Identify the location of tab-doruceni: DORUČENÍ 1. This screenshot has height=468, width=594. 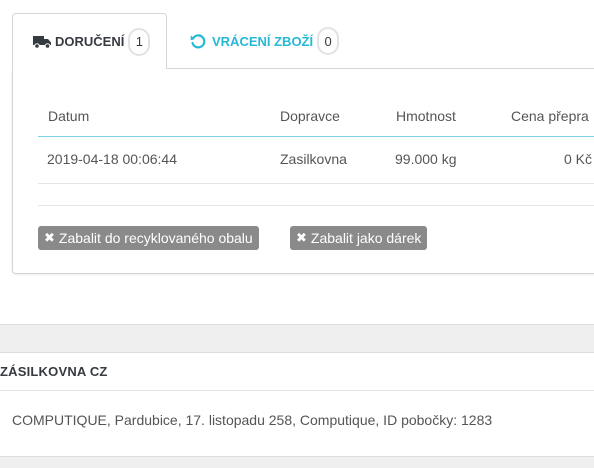
(89, 41).